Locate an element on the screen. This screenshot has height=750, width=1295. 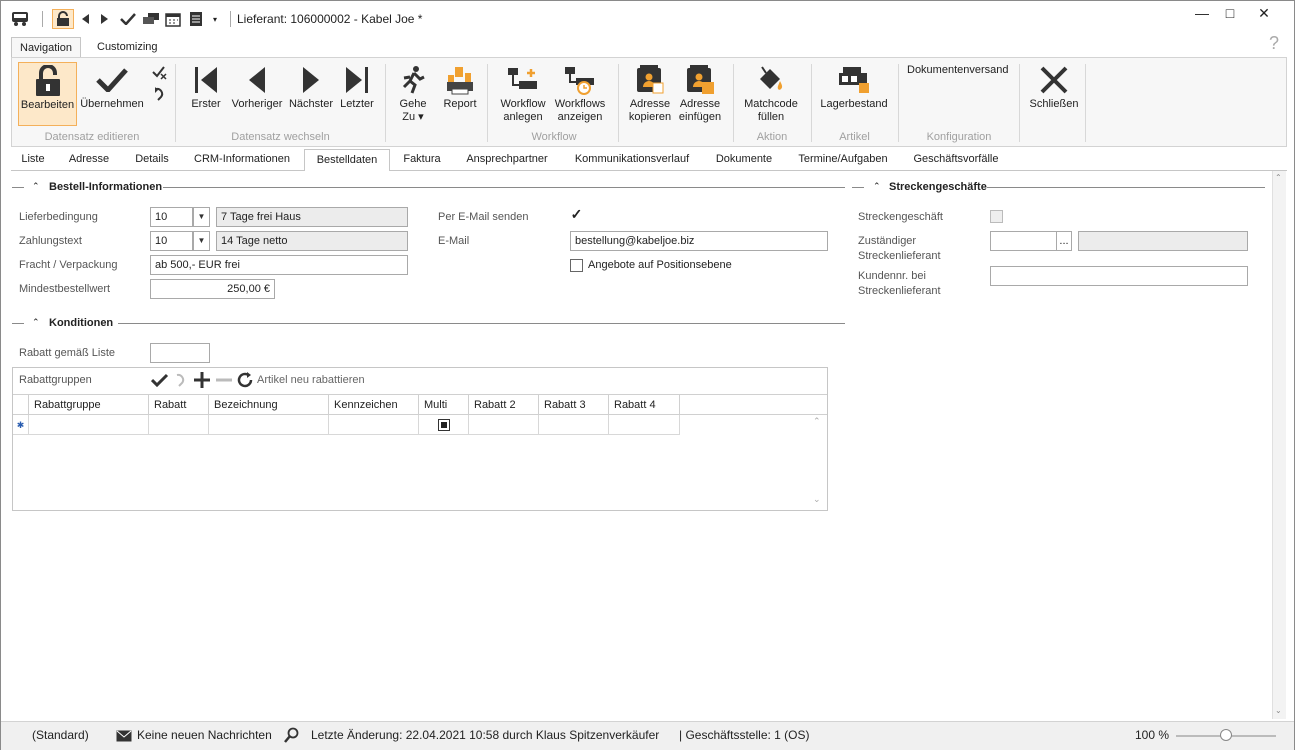
cell-rabatt3 is located at coordinates (574, 425).